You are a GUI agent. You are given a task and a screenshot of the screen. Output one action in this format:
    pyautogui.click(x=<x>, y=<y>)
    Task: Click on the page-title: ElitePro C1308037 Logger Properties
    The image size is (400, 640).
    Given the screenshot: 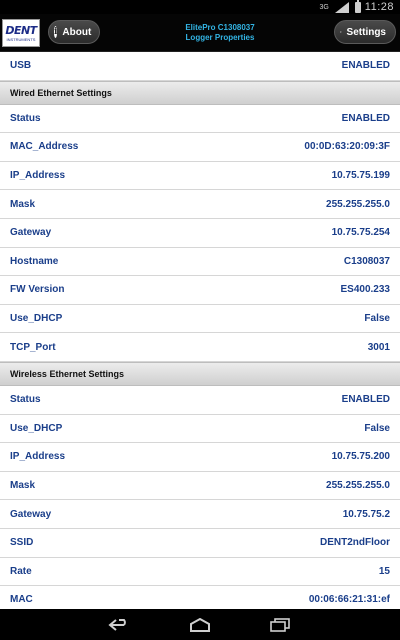 What is the action you would take?
    pyautogui.click(x=220, y=33)
    